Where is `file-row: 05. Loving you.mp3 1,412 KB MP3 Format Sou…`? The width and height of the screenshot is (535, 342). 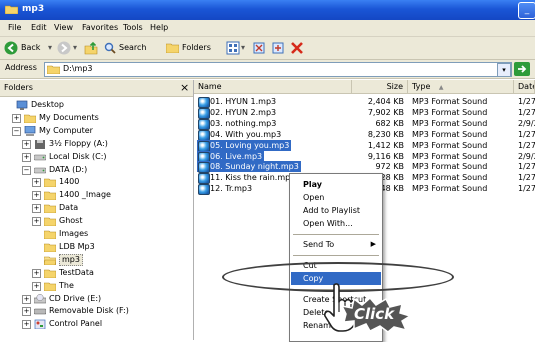 file-row: 05. Loving you.mp3 1,412 KB MP3 Format Sou… is located at coordinates (364, 145).